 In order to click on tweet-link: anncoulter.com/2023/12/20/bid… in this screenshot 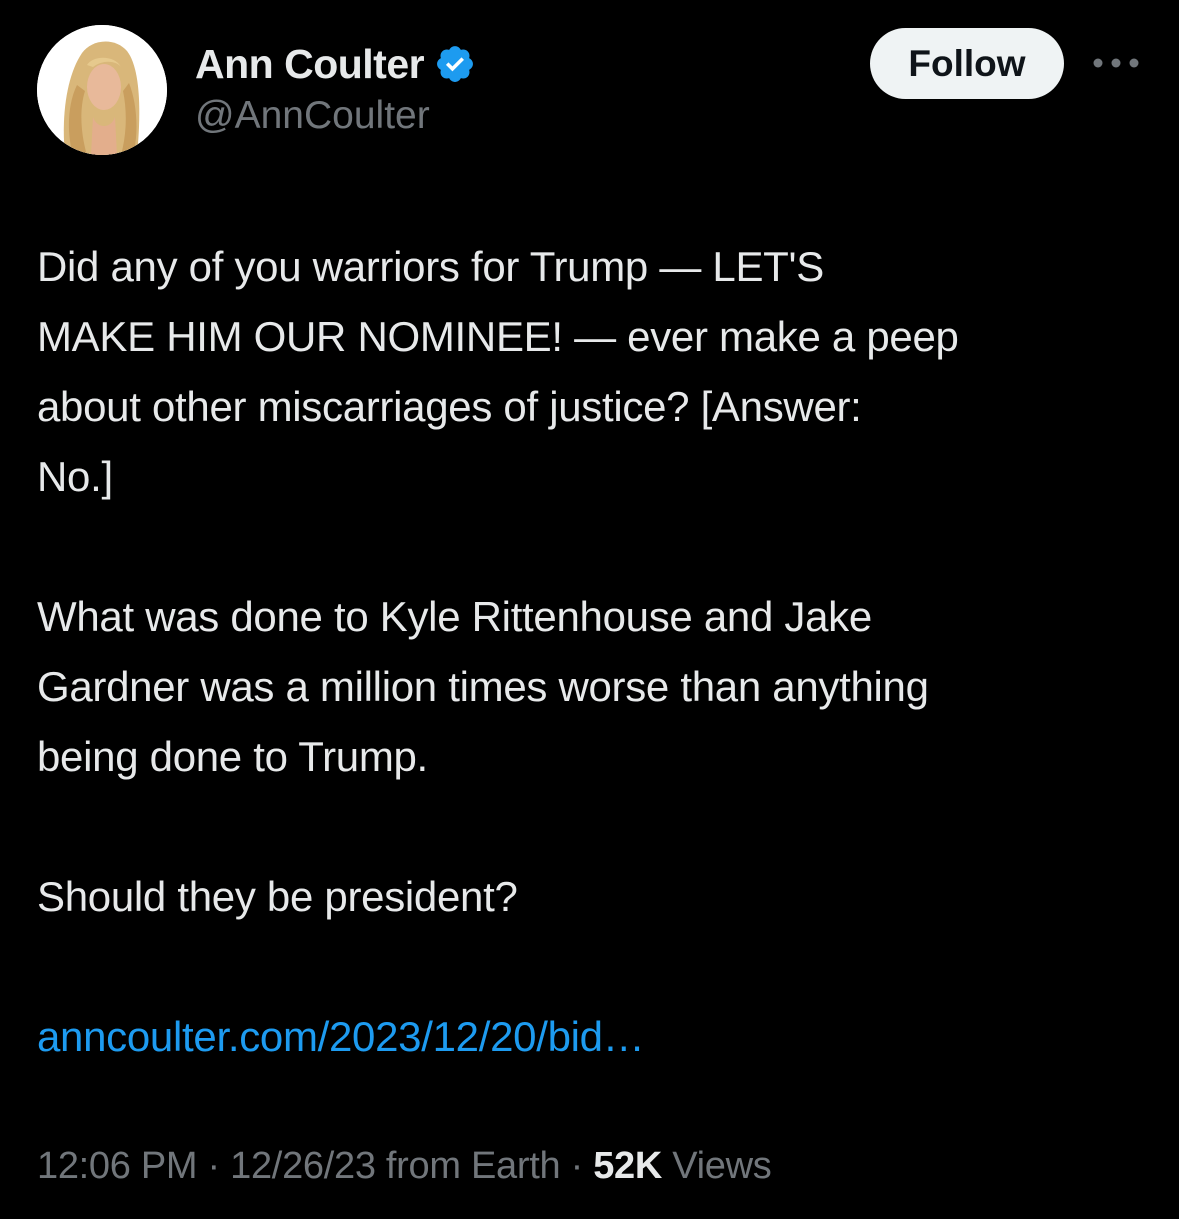, I will do `click(341, 1036)`.